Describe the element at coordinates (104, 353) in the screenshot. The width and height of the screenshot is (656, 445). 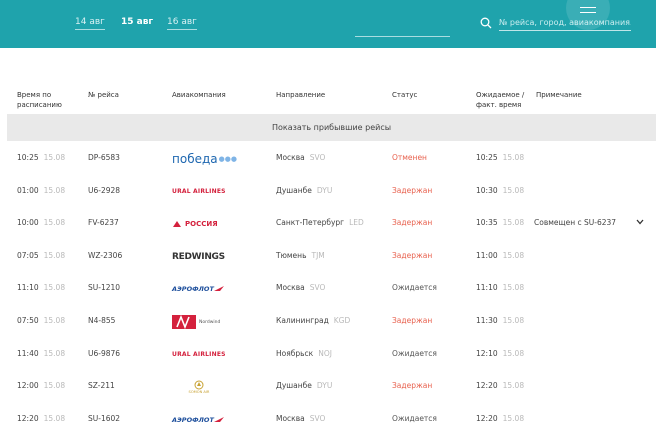
I see `flight-number: U6-9876` at that location.